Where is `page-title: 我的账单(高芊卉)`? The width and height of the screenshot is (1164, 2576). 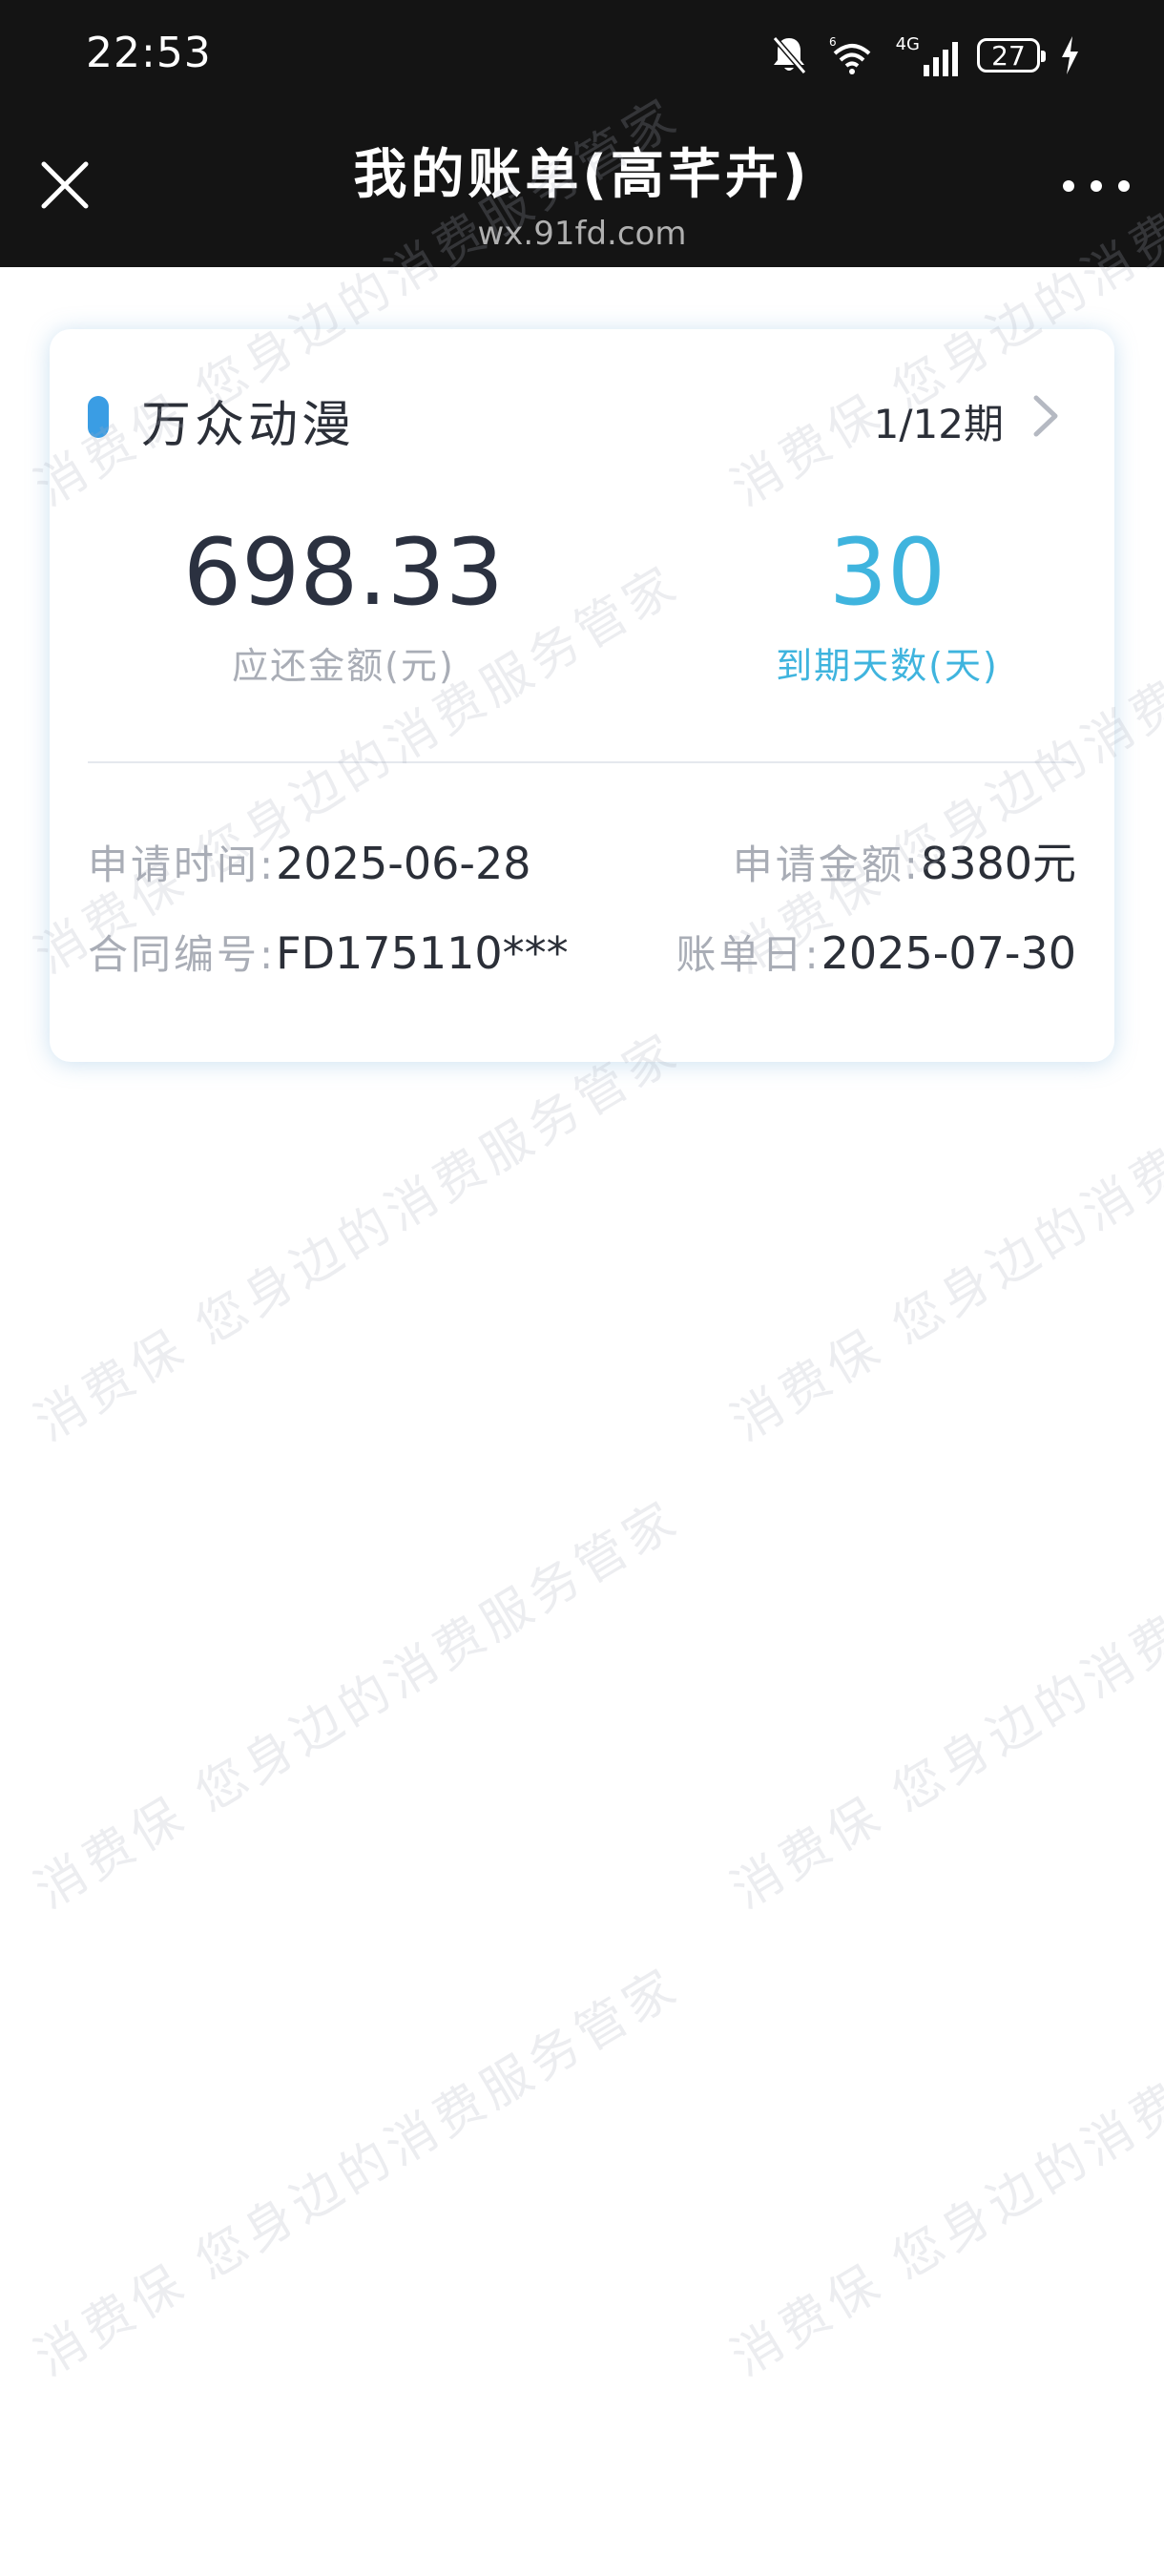
page-title: 我的账单(高芊卉) is located at coordinates (582, 175).